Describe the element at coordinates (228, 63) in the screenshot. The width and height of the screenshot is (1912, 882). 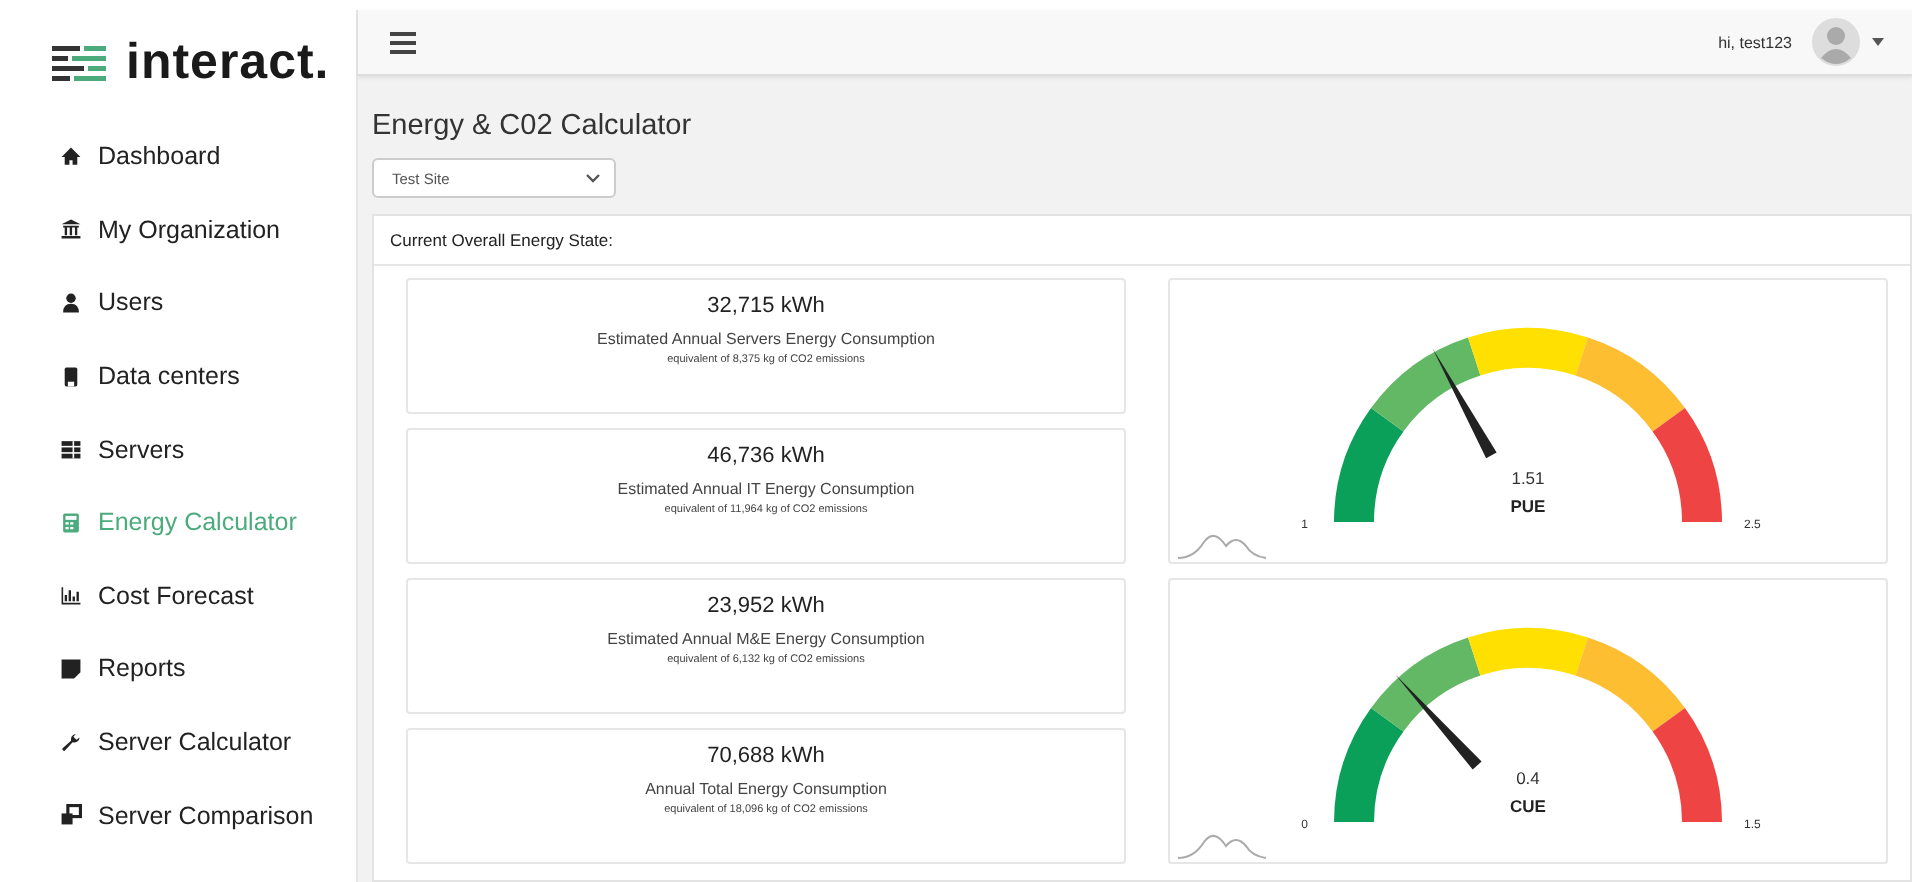
I see `brand-name: interact.` at that location.